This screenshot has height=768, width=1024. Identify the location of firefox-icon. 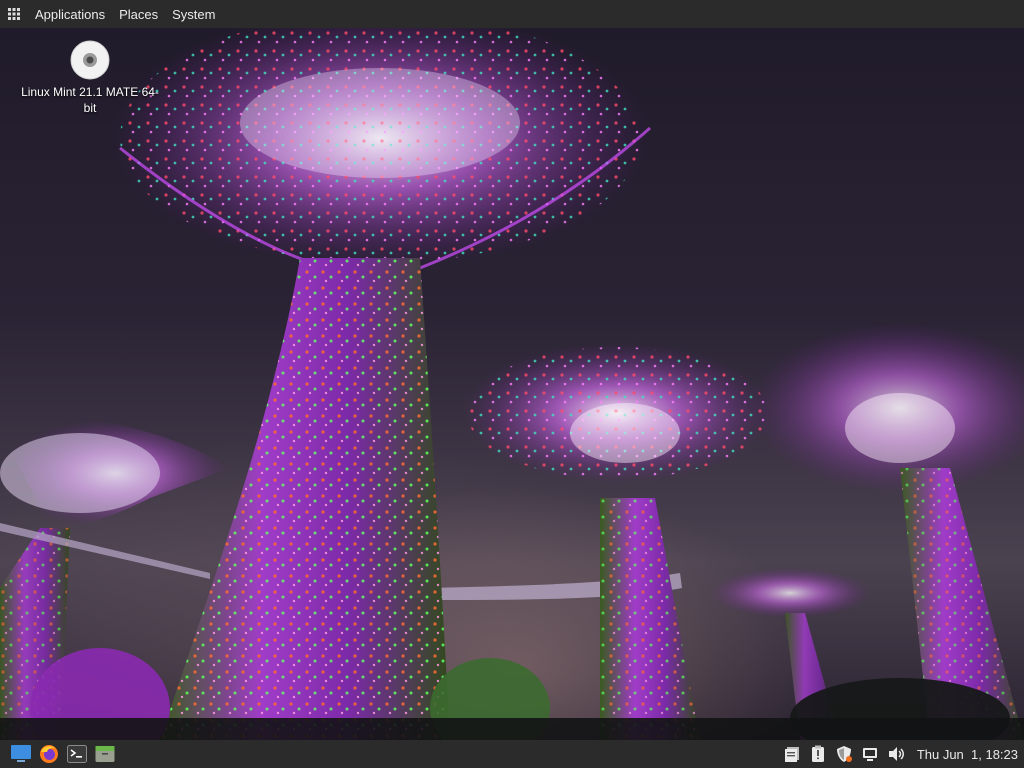
(49, 754).